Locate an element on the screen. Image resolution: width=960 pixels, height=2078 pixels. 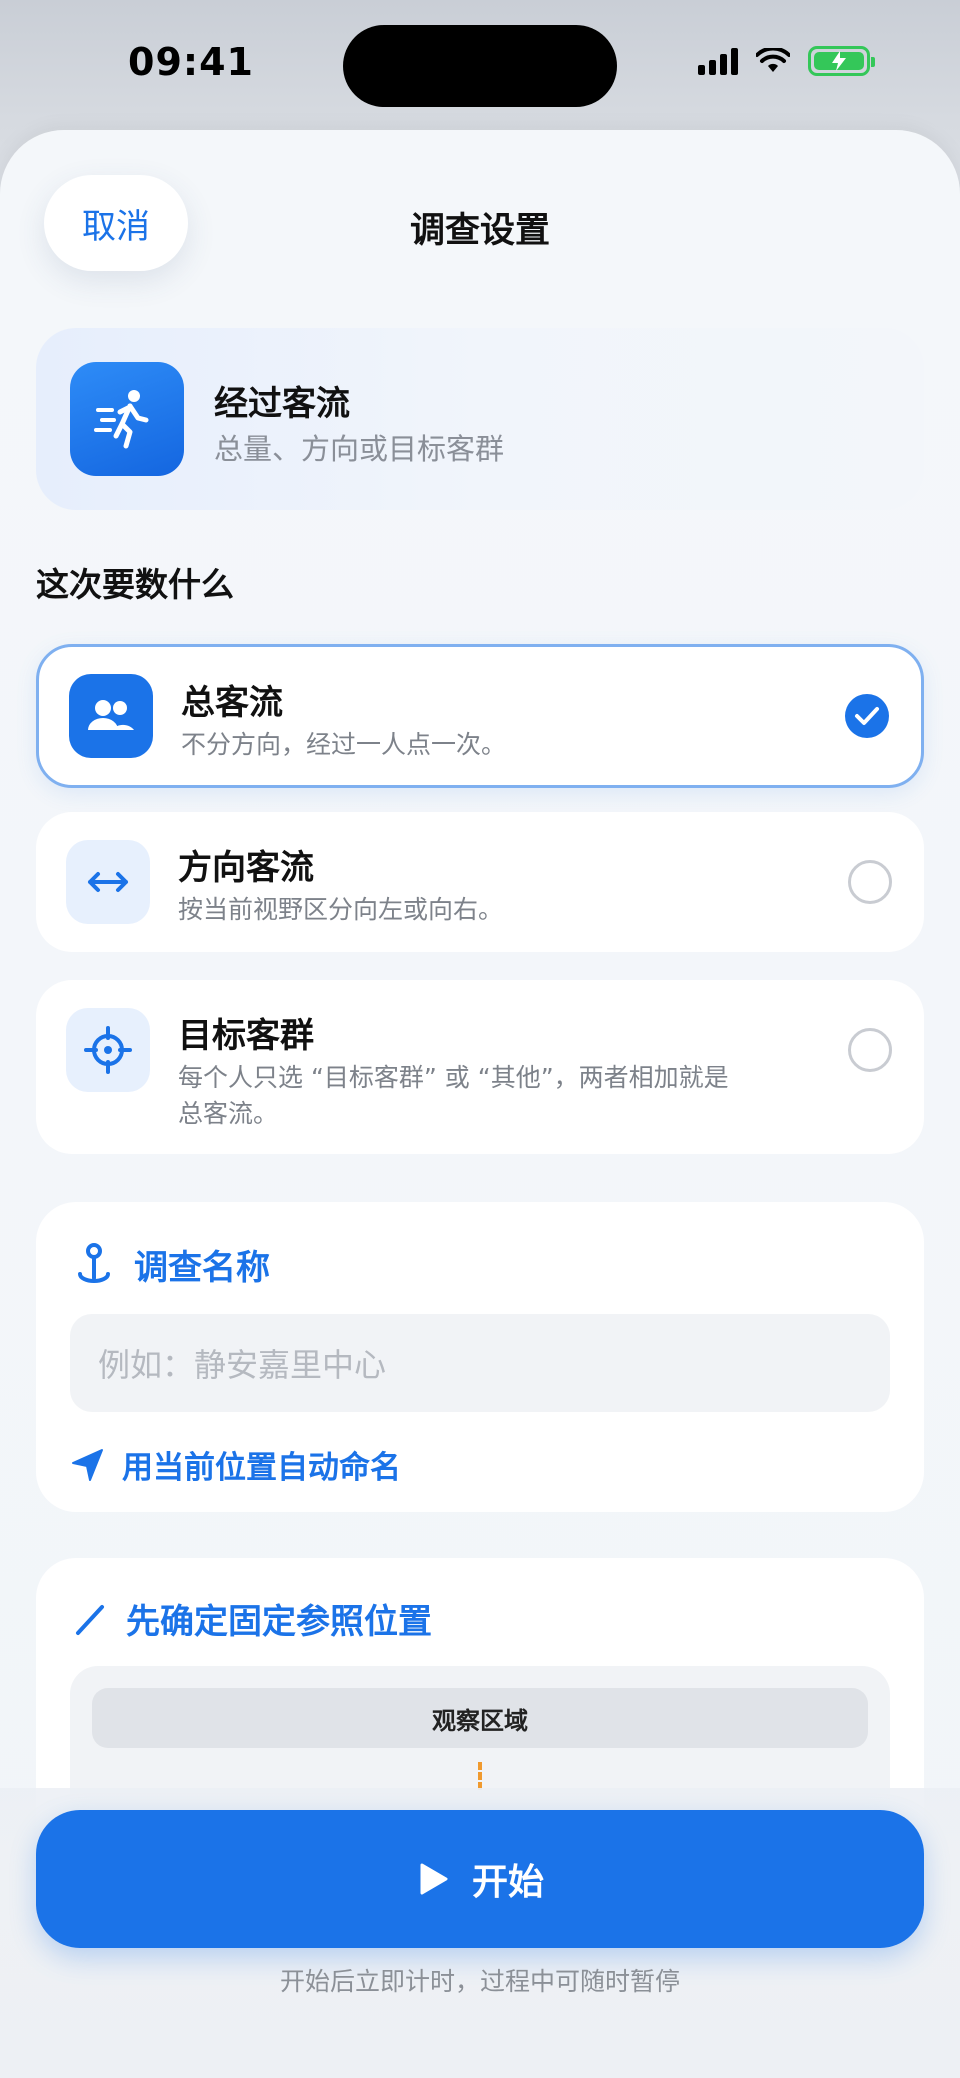
start-hint: 开始后立即计时，过程中可随时暂停 is located at coordinates (479, 1981).